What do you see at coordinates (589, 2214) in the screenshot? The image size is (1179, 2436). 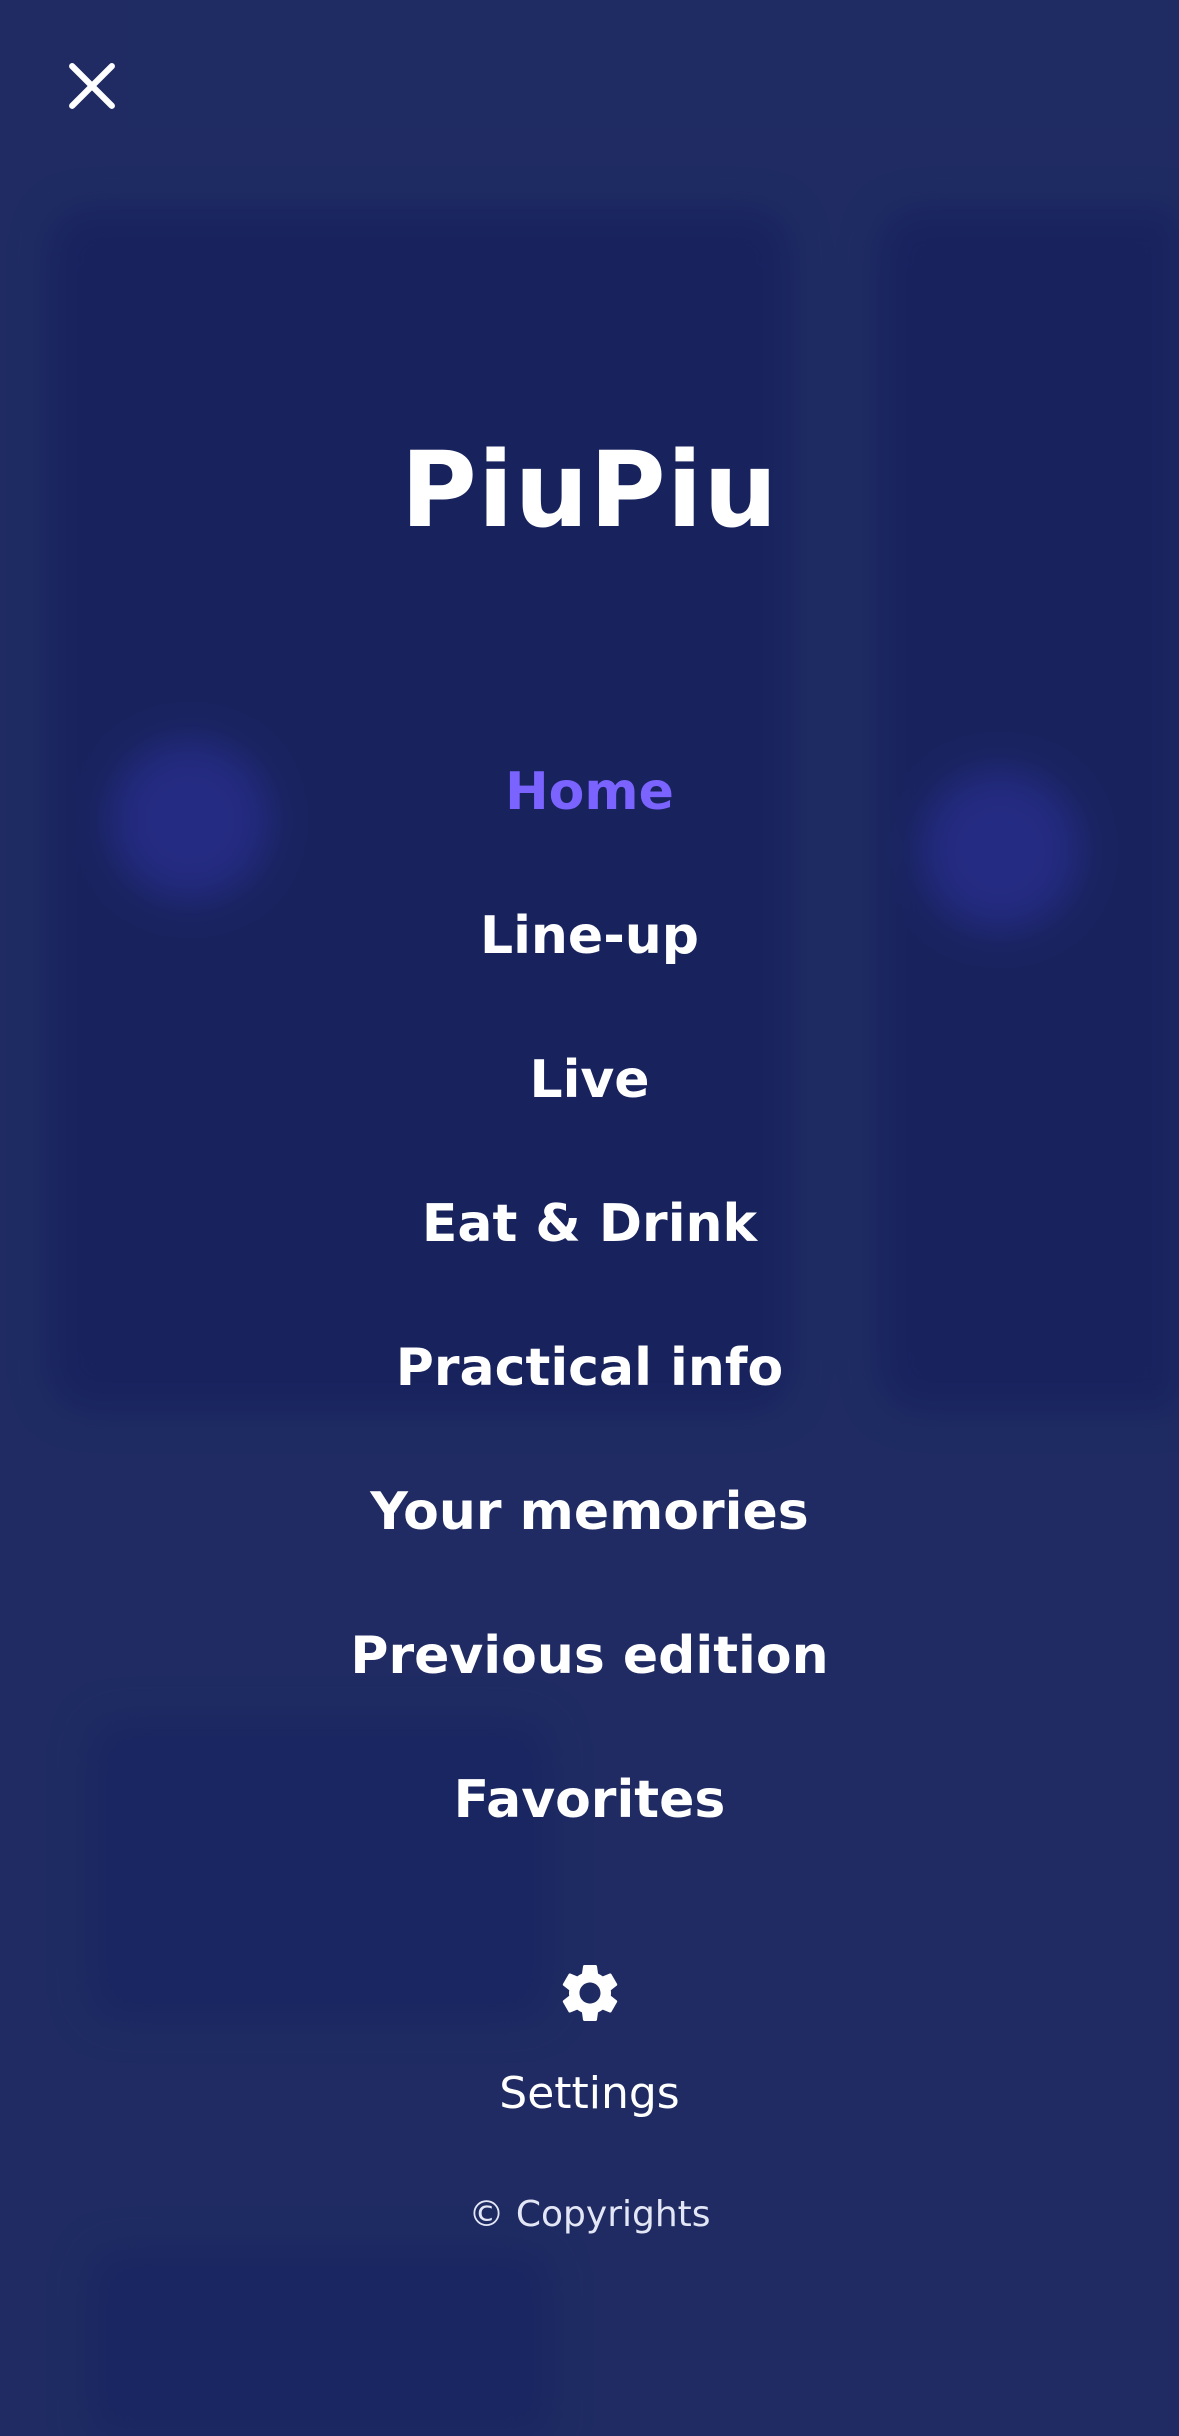 I see `copyright-text: © Copyrights` at bounding box center [589, 2214].